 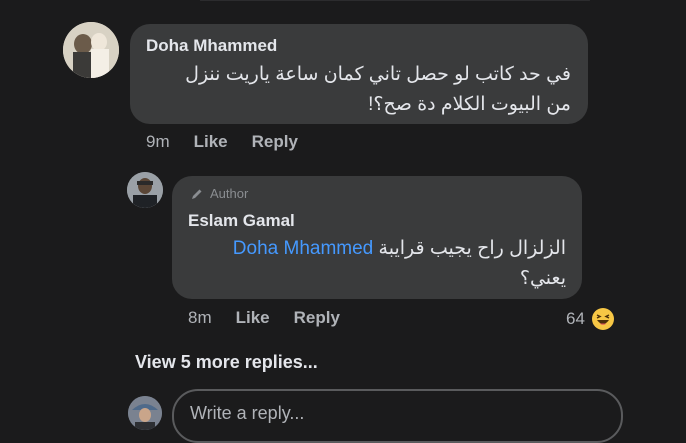 What do you see at coordinates (575, 318) in the screenshot?
I see `reaction-count: 64` at bounding box center [575, 318].